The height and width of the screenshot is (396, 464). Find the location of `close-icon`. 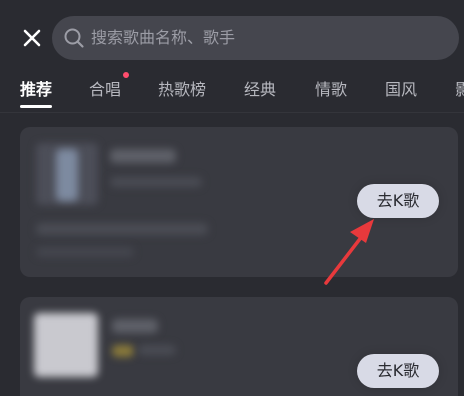

close-icon is located at coordinates (32, 38).